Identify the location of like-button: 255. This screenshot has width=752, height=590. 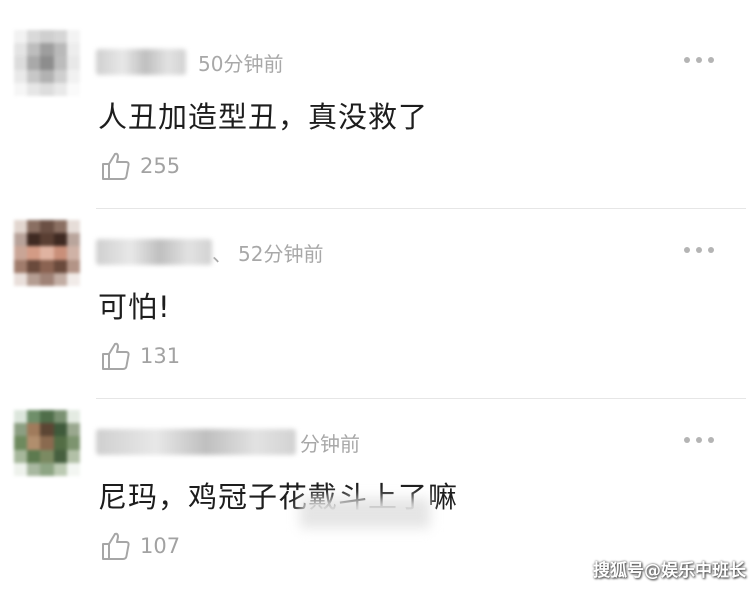
(140, 166).